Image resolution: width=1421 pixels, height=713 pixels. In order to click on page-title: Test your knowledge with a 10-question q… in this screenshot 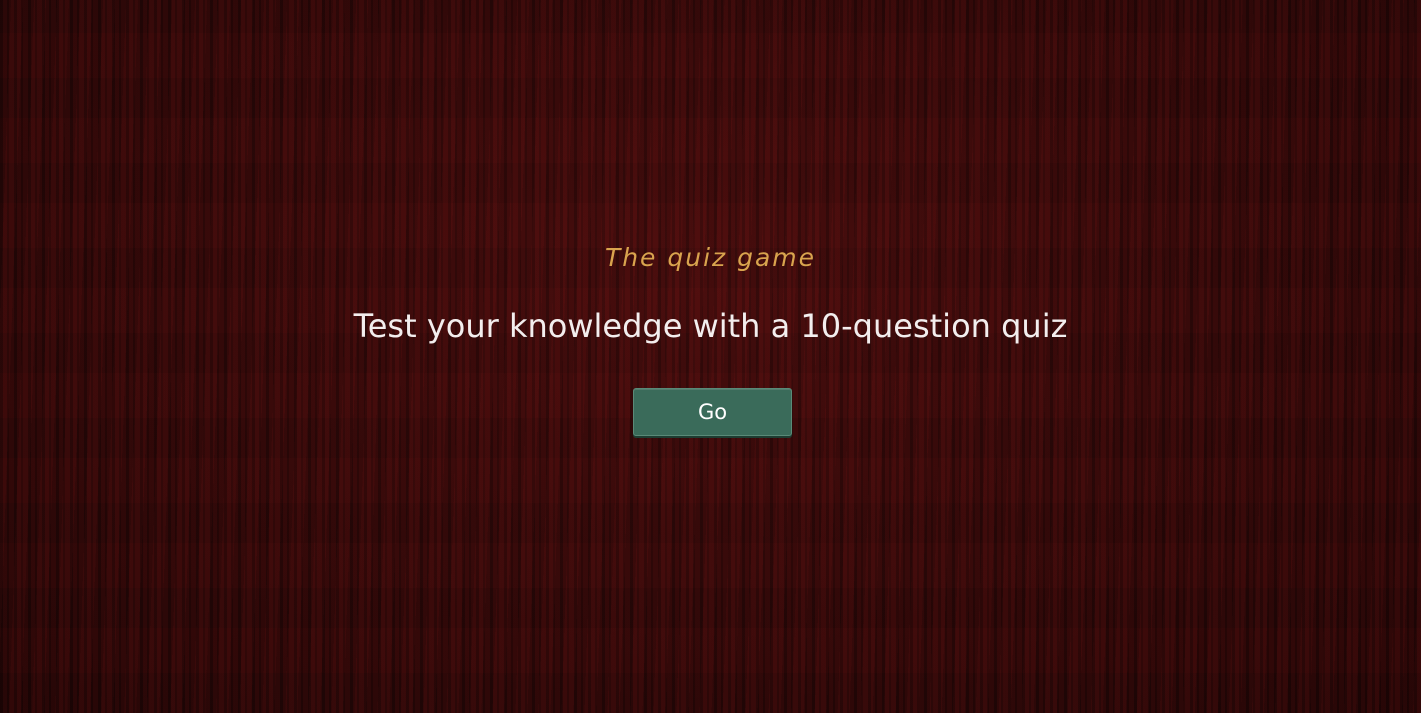, I will do `click(710, 326)`.